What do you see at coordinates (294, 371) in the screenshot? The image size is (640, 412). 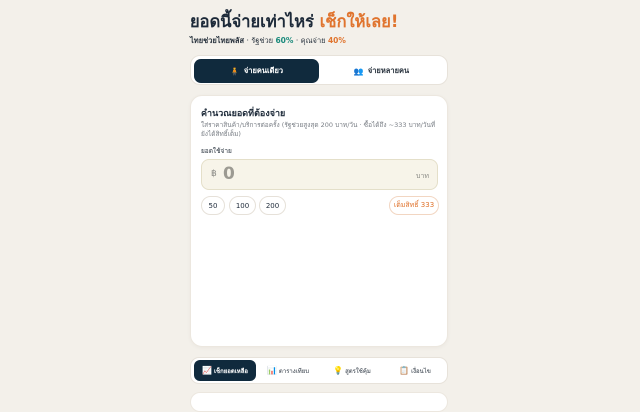 I see `tab-compare-table-label: ตารางเทียบ` at bounding box center [294, 371].